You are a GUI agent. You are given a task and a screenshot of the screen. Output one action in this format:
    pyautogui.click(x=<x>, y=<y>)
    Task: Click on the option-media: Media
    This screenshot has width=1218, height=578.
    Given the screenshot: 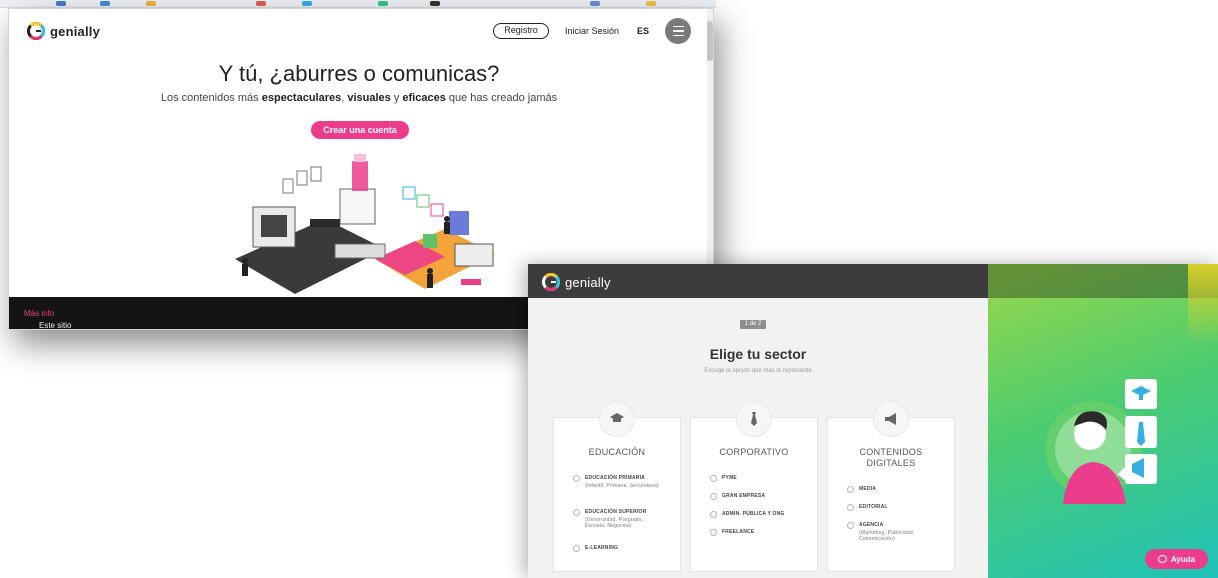 What is the action you would take?
    pyautogui.click(x=861, y=489)
    